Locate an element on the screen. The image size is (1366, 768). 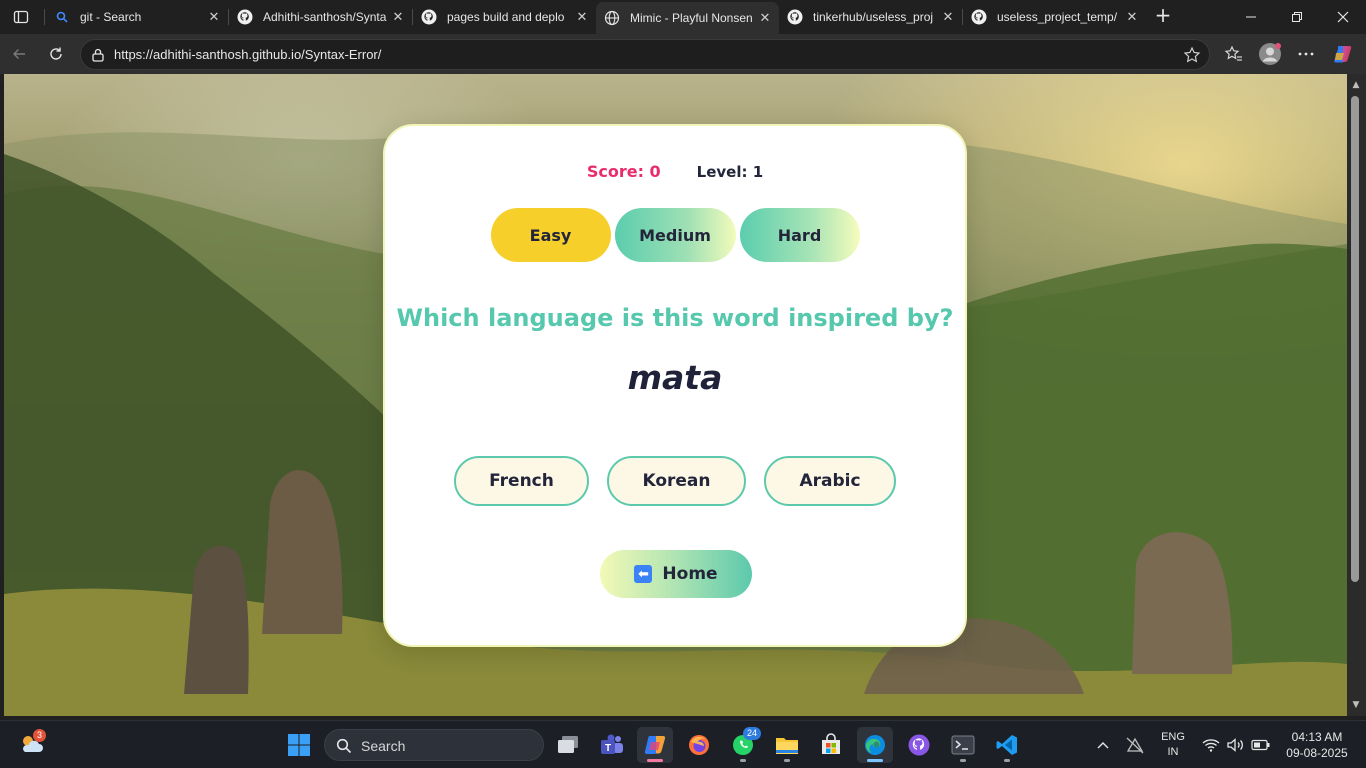
medium-button: Medium is located at coordinates (675, 235).